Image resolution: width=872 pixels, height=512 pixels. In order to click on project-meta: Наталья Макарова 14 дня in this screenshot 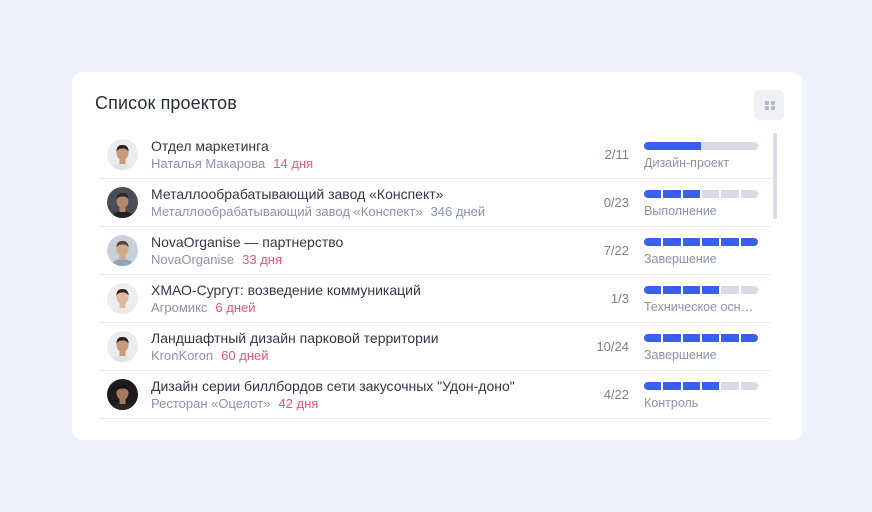, I will do `click(232, 163)`.